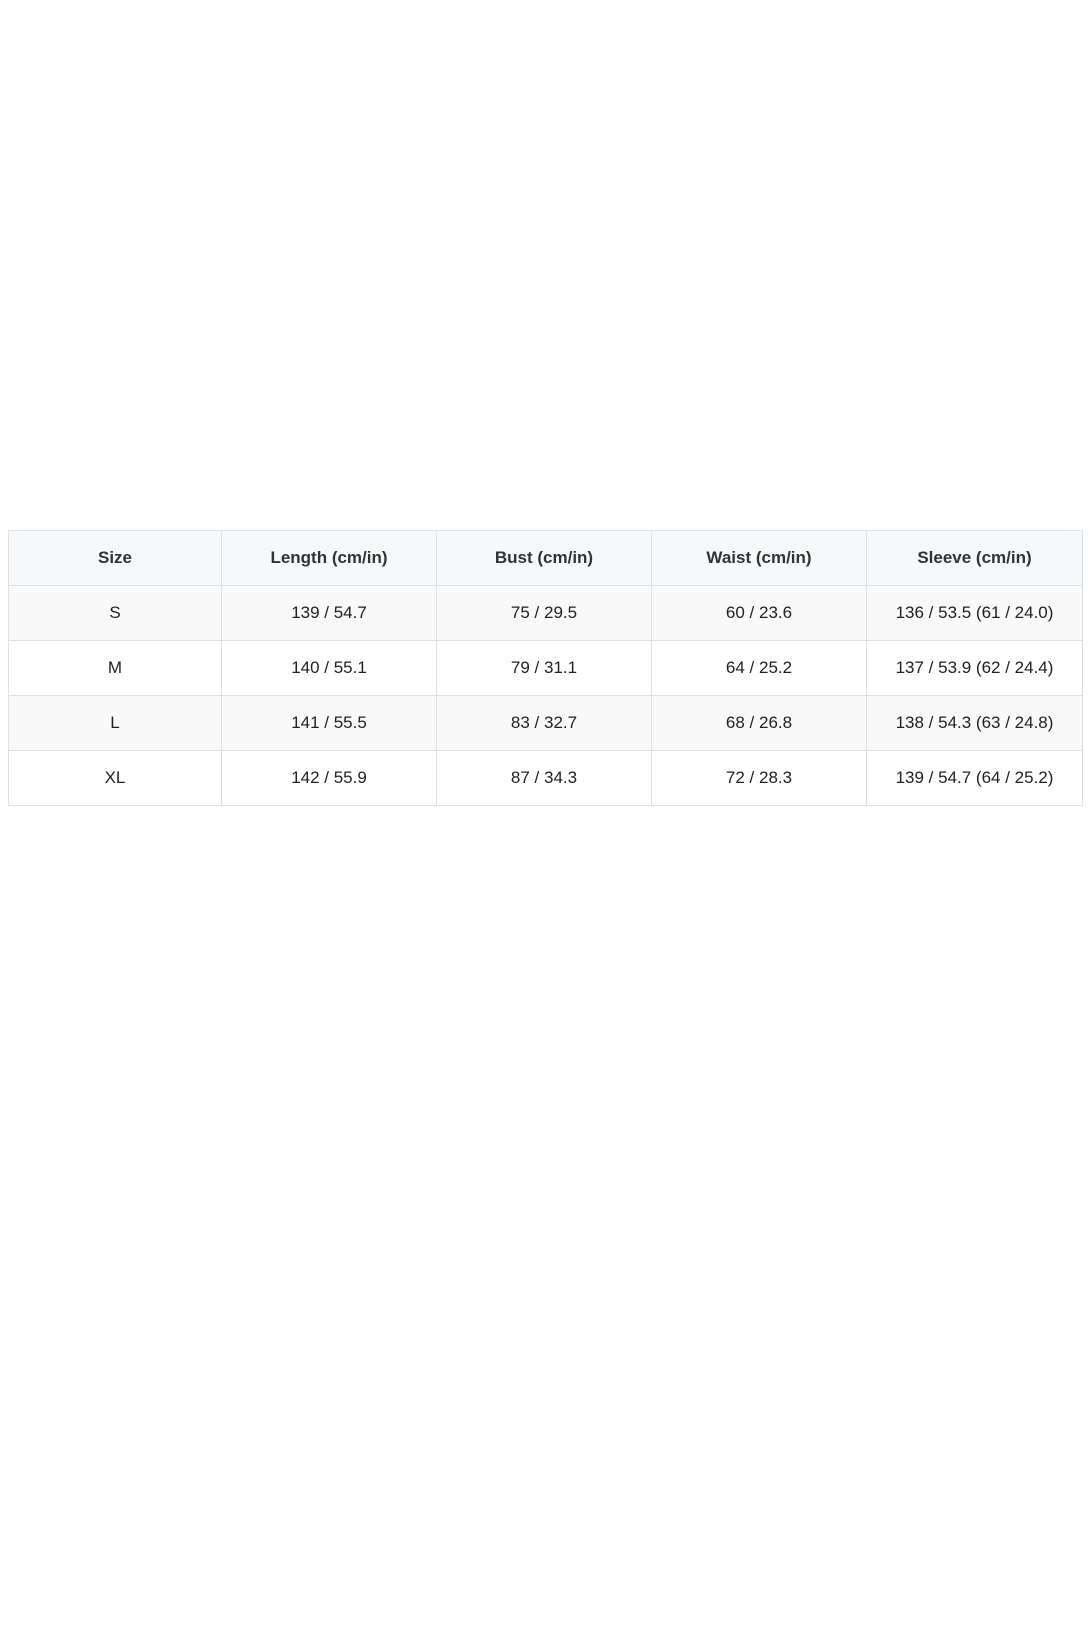 The image size is (1088, 1632). Describe the element at coordinates (974, 778) in the screenshot. I see `cell-sleeve: 139 / 54.7 (64 / 25.2)` at that location.